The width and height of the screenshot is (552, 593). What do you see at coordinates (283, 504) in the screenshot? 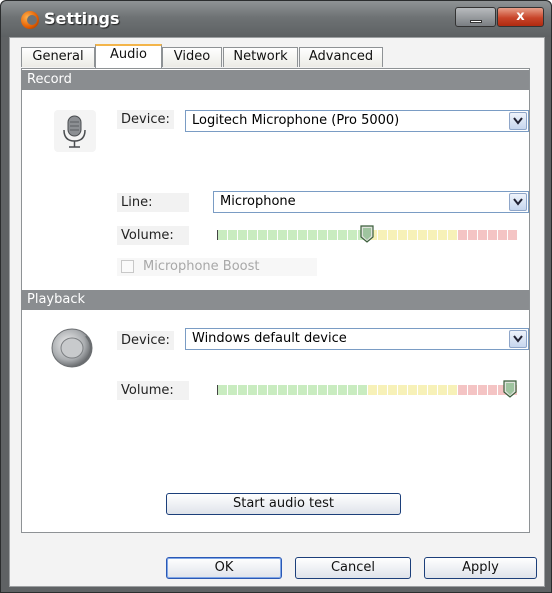
I see `start-audio-test-button: Start audio test` at bounding box center [283, 504].